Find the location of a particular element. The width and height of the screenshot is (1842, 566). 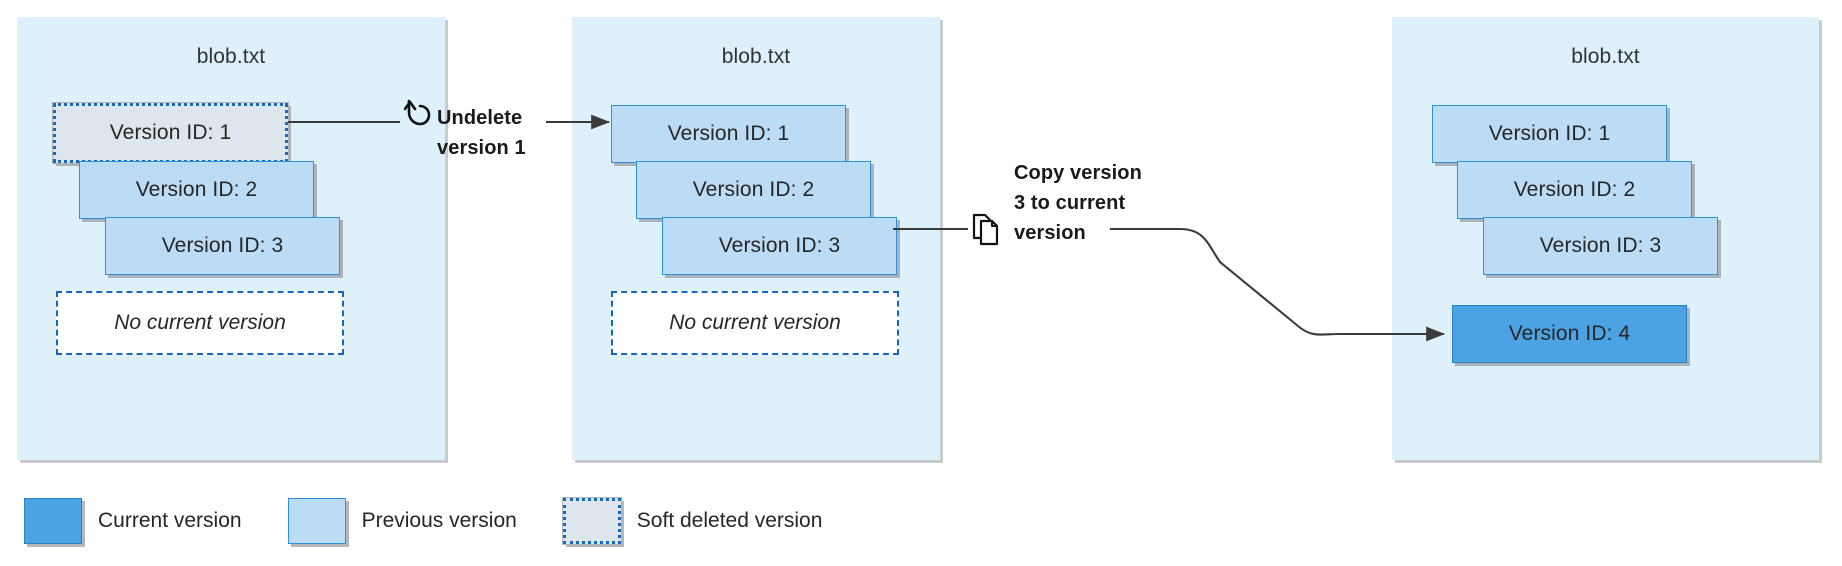

step-copy-line-3: version is located at coordinates (1050, 233).